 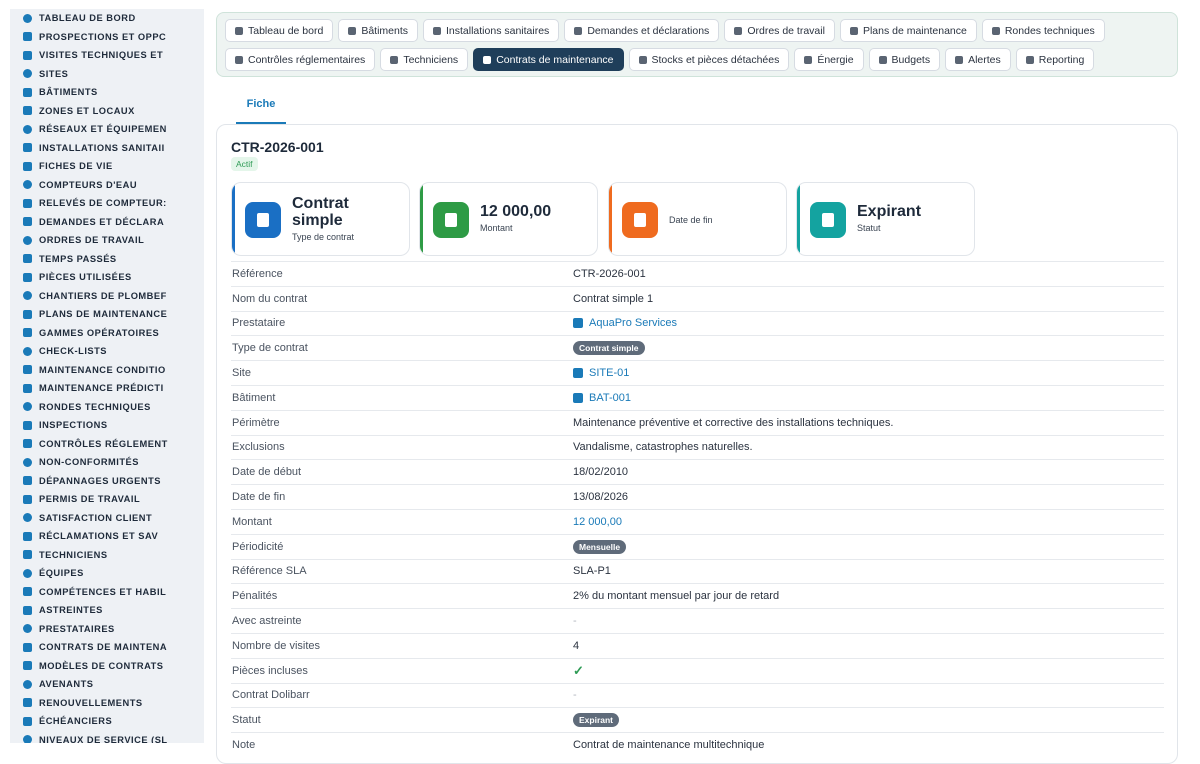 I want to click on money-icon, so click(x=882, y=59).